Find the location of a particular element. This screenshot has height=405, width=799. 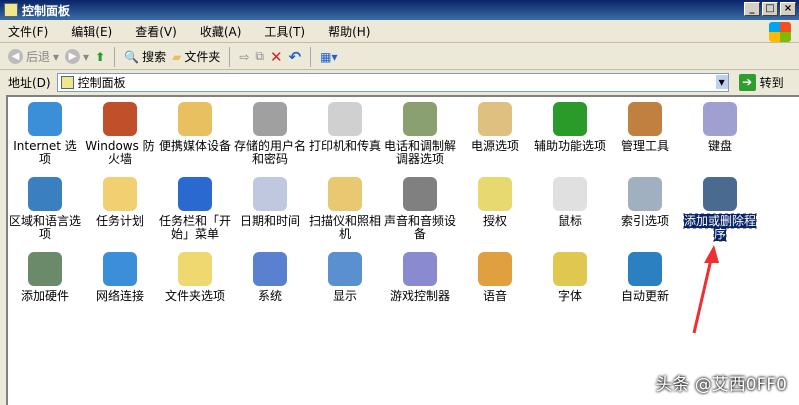

back-button: ◀ 后退 ▾ is located at coordinates (33, 56).